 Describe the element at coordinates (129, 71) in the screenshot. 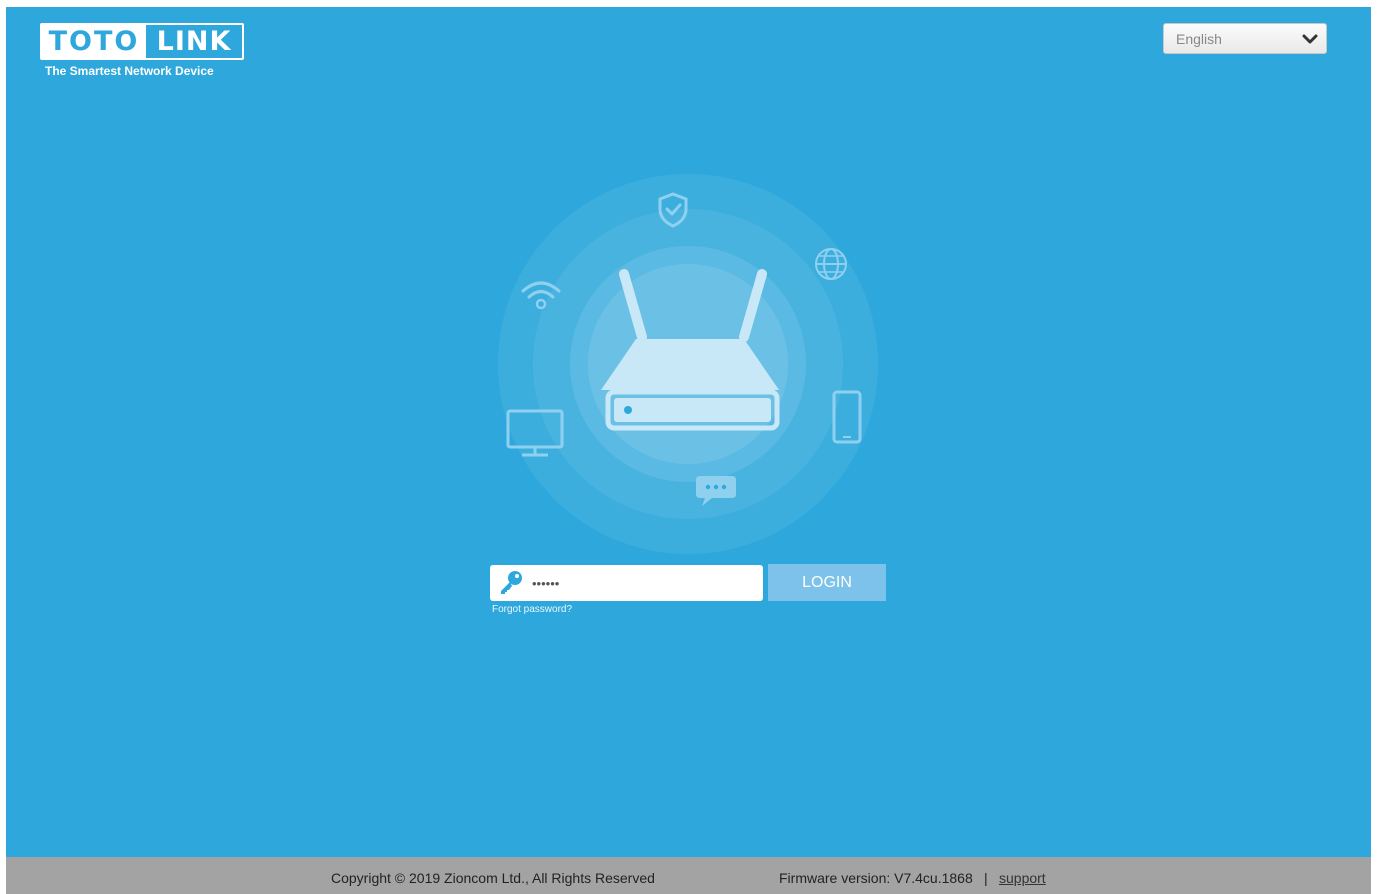

I see `logo-tagline: The Smartest Network Device` at that location.